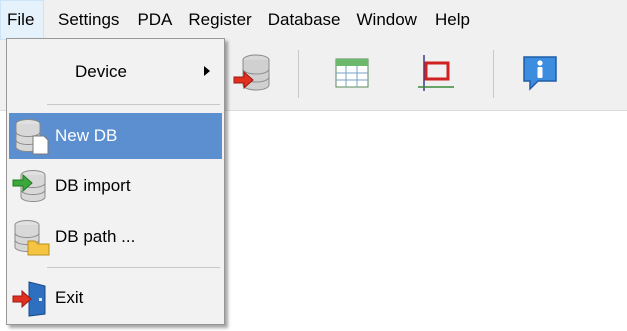  Describe the element at coordinates (32, 137) in the screenshot. I see `new-database-icon` at that location.